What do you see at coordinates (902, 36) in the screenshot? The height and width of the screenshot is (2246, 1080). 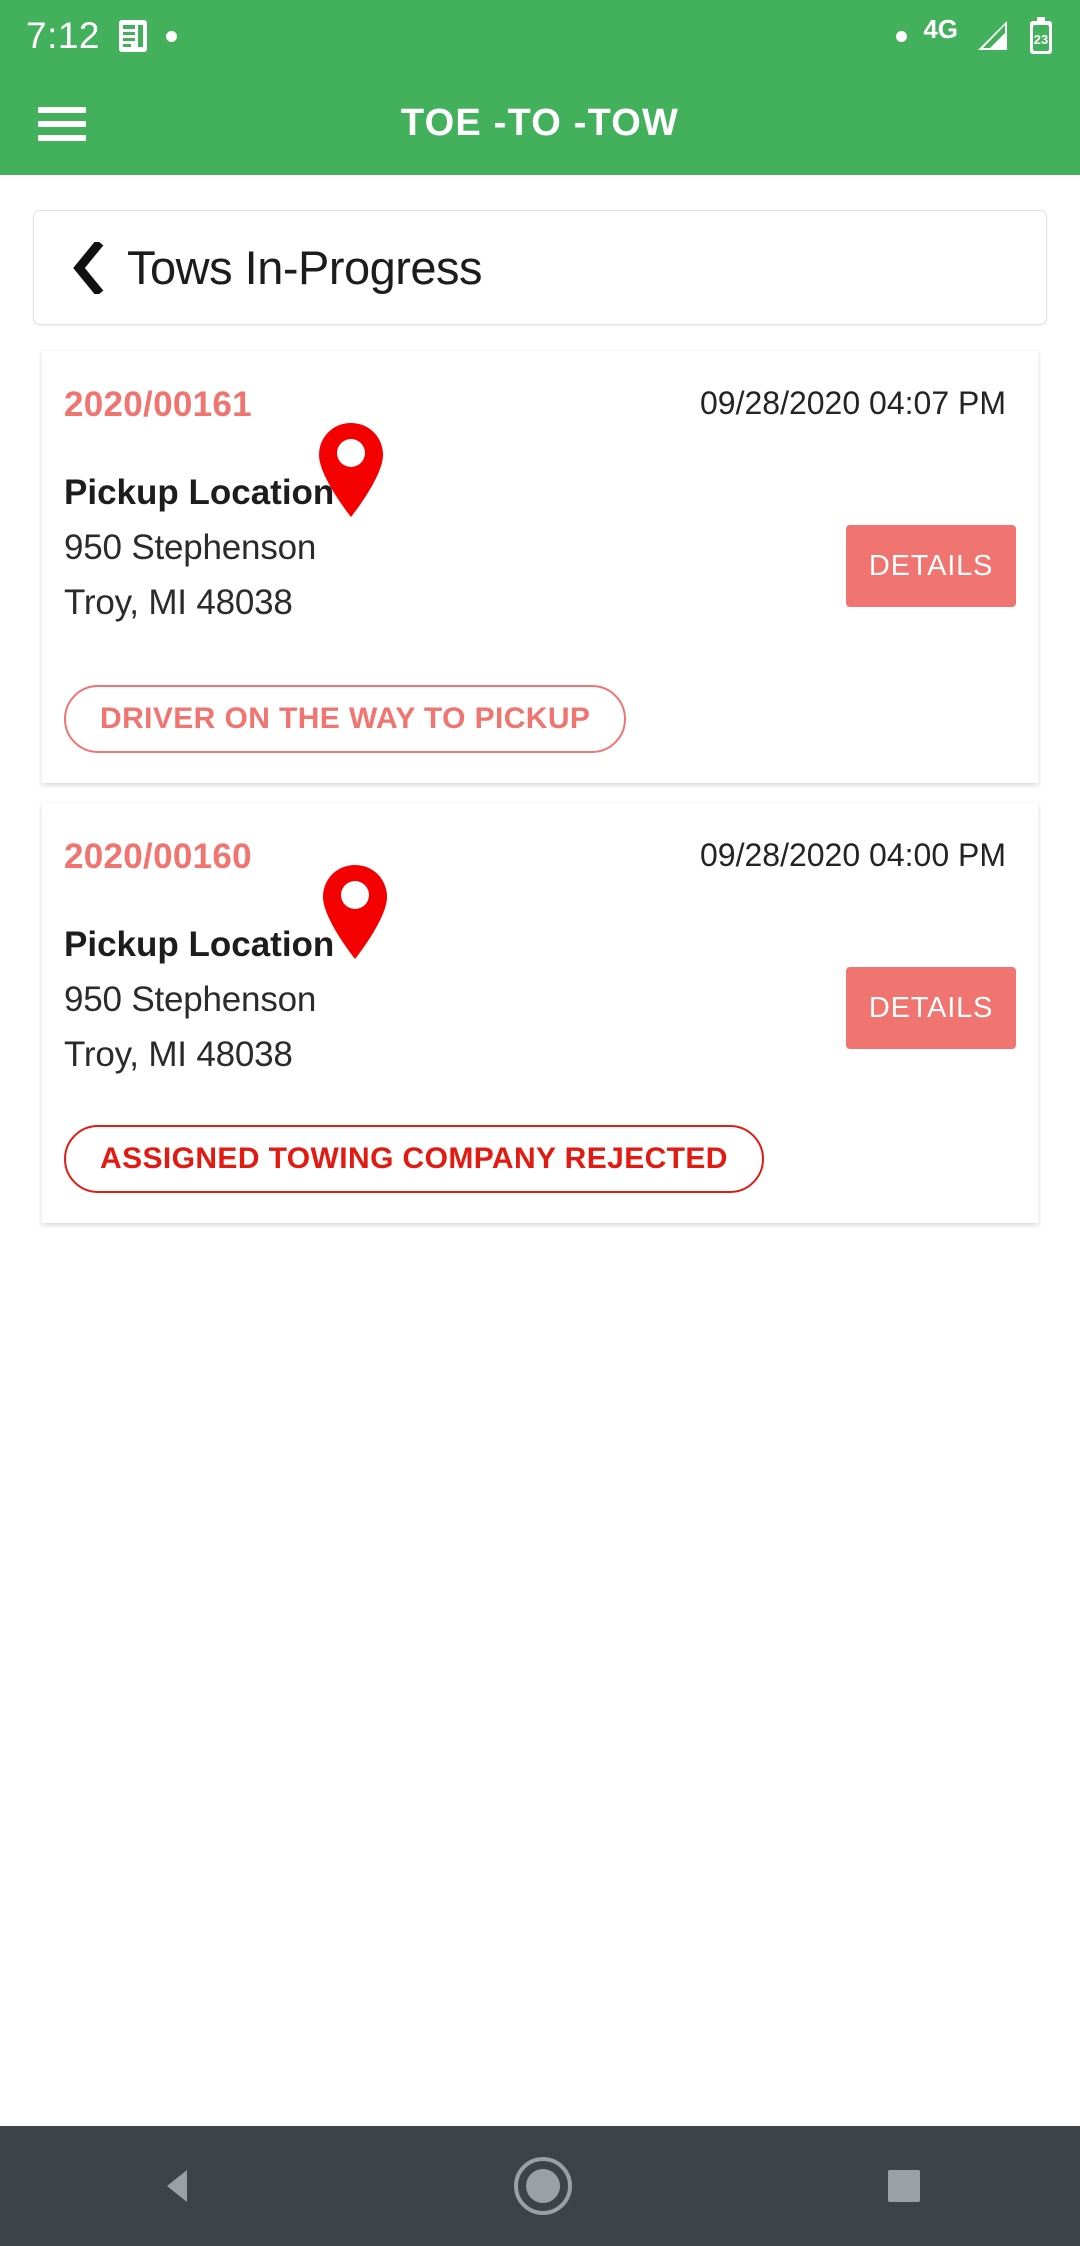 I see `status-dot-icon` at bounding box center [902, 36].